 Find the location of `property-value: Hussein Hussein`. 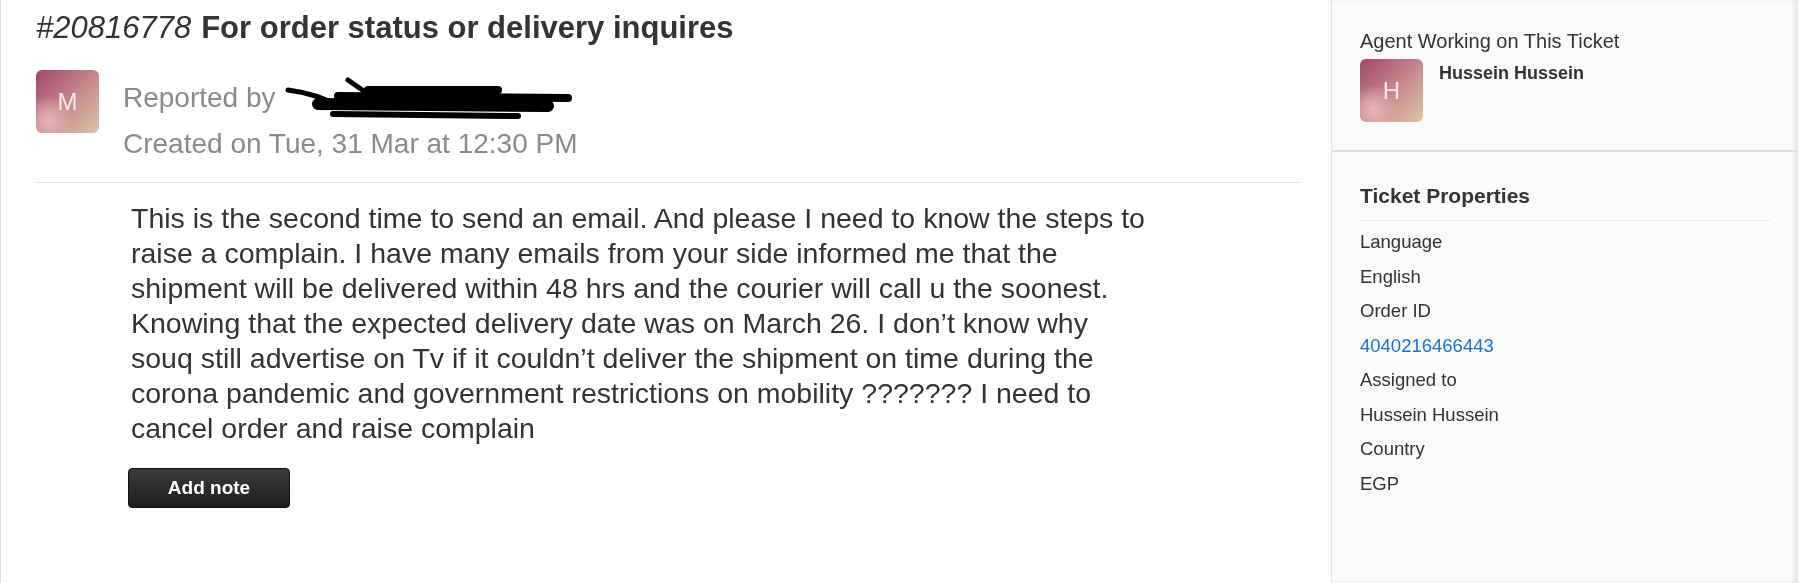

property-value: Hussein Hussein is located at coordinates (1430, 414).